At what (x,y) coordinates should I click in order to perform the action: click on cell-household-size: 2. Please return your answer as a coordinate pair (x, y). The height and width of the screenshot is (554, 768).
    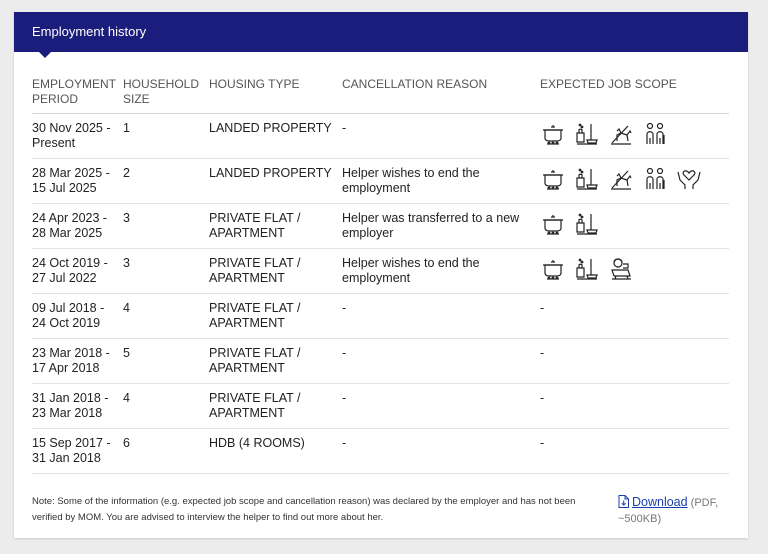
    Looking at the image, I should click on (166, 181).